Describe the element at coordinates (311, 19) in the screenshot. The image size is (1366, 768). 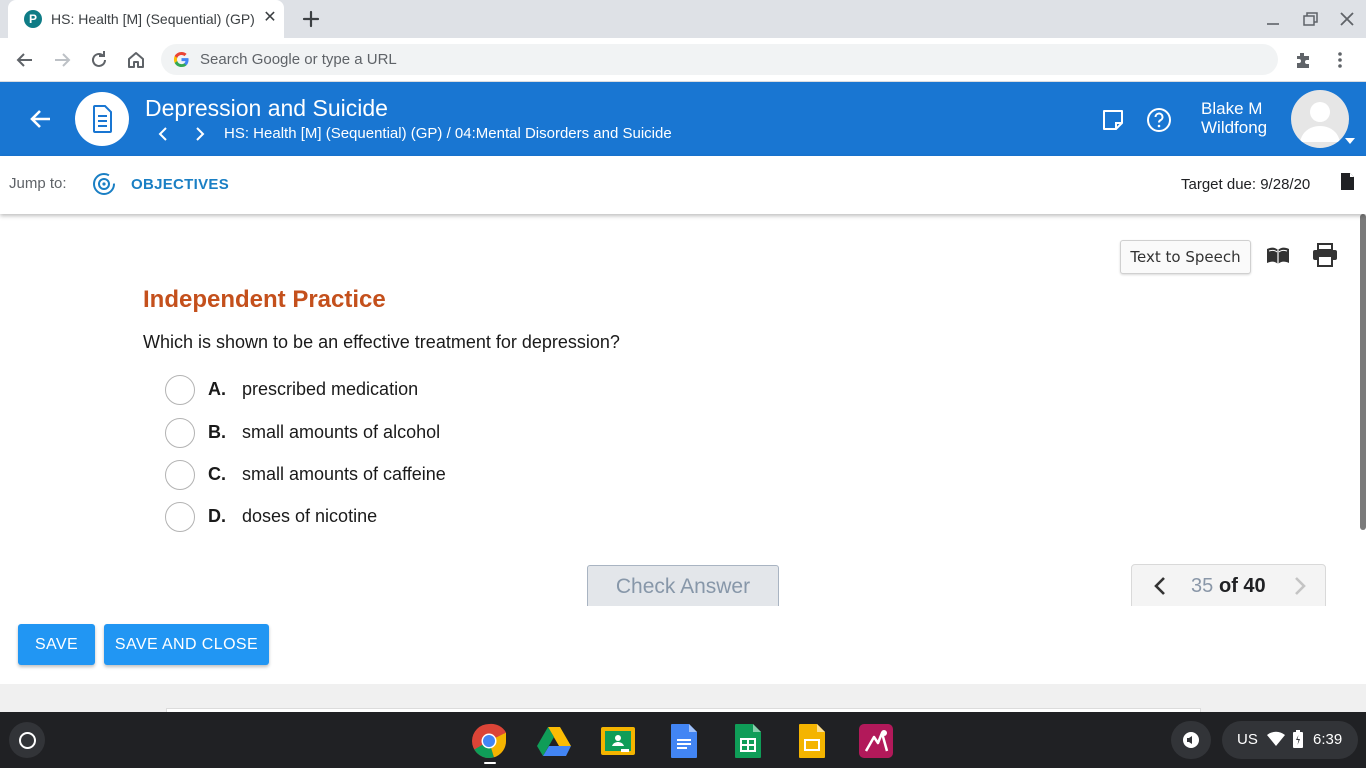
I see `new-tab-icon` at that location.